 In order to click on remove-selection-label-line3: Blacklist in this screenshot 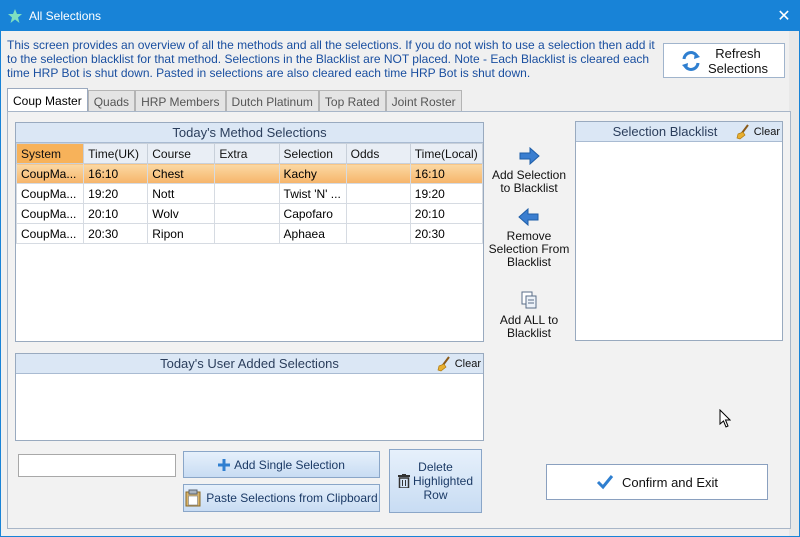, I will do `click(528, 262)`.